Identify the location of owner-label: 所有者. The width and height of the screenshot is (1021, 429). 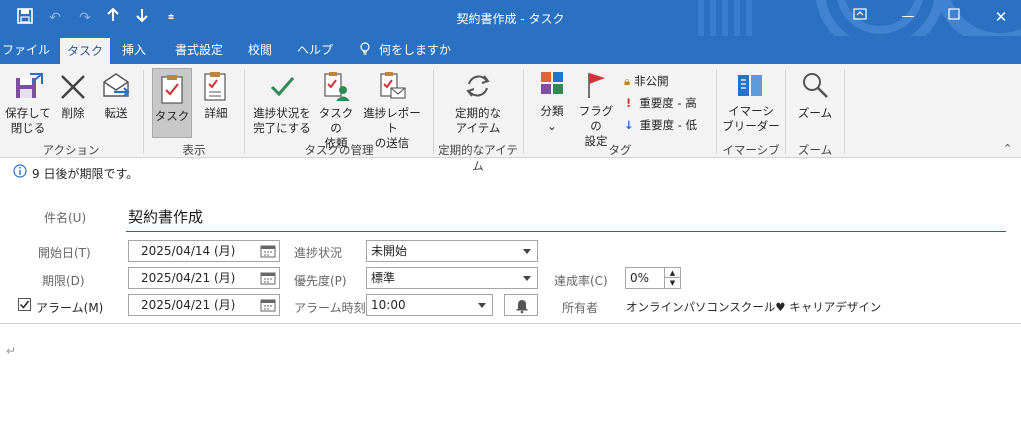
(580, 308).